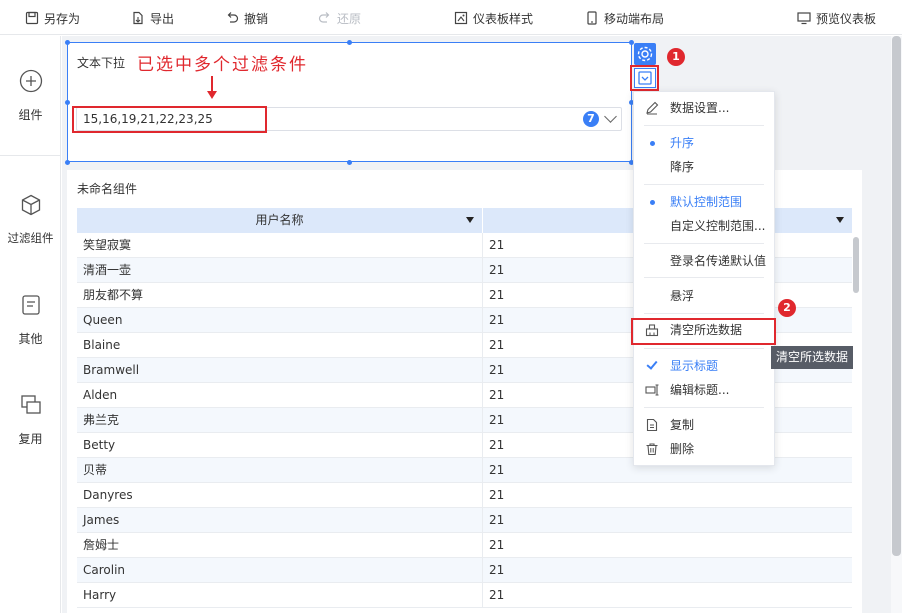  Describe the element at coordinates (32, 18) in the screenshot. I see `save-icon` at that location.